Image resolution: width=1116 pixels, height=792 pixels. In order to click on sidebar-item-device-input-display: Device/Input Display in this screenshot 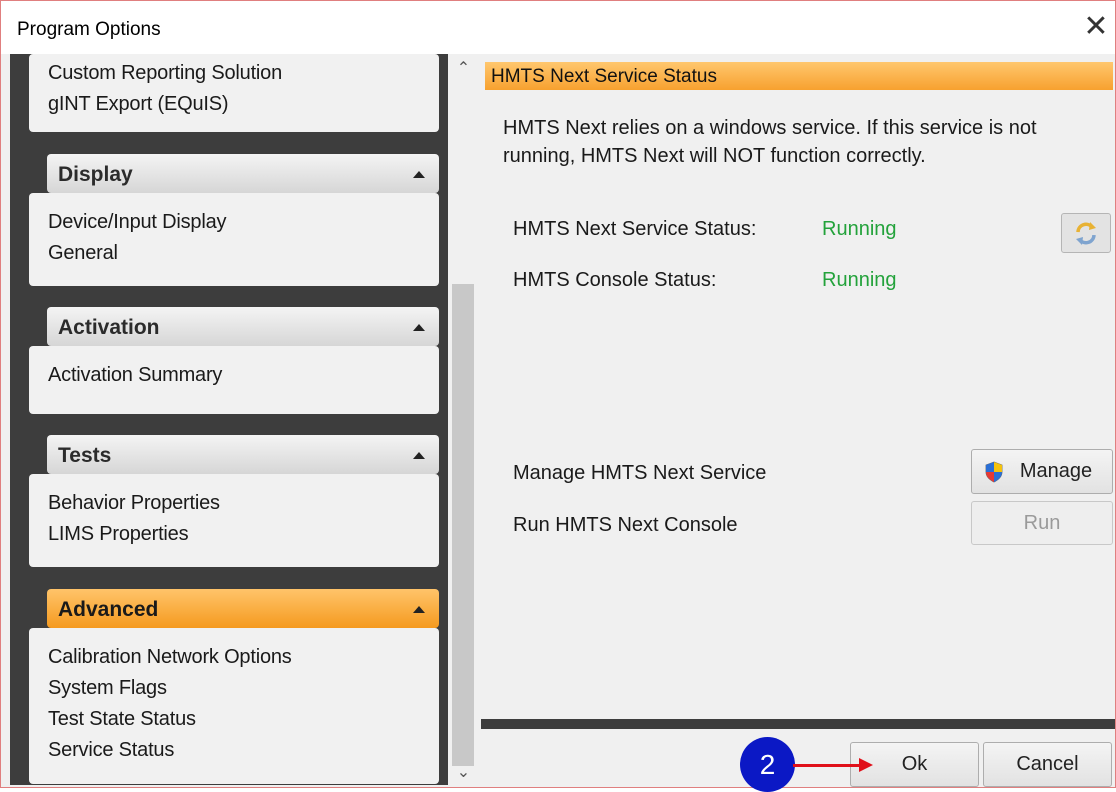, I will do `click(234, 222)`.